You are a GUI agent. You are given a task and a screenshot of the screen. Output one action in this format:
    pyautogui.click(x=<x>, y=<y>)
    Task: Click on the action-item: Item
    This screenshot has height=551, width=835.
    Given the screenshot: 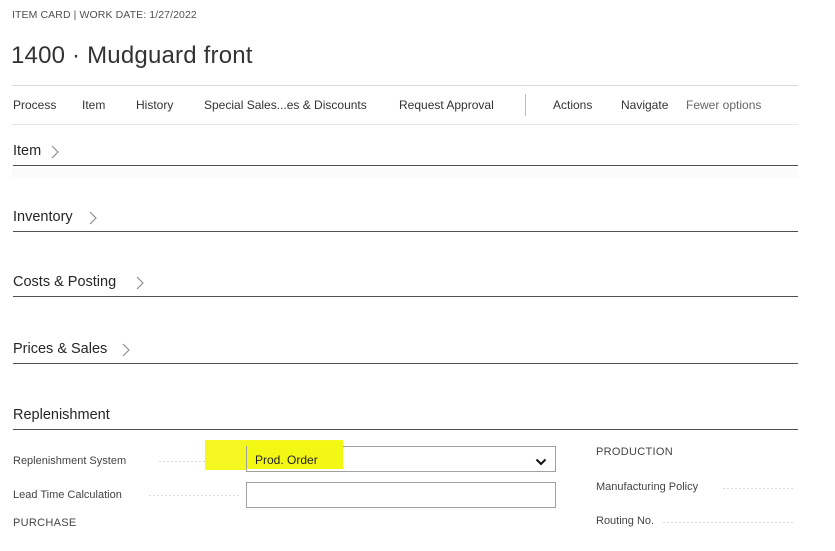 What is the action you would take?
    pyautogui.click(x=93, y=105)
    